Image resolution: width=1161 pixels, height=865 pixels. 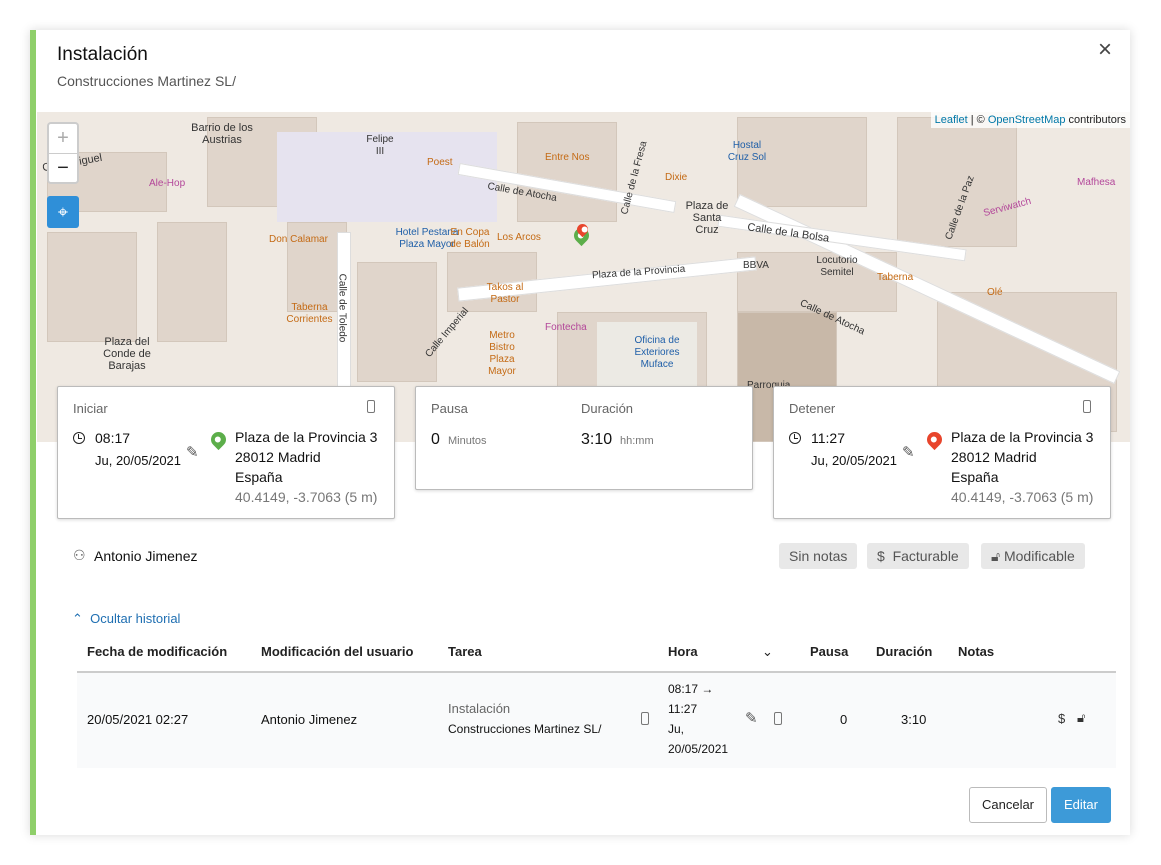 I want to click on start-country: España, so click(x=259, y=477).